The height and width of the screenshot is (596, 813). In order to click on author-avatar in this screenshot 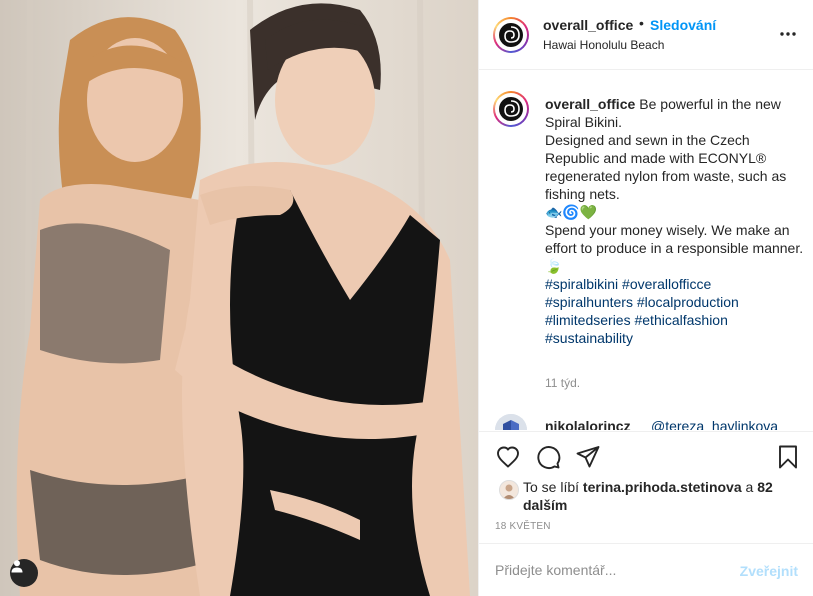, I will do `click(511, 35)`.